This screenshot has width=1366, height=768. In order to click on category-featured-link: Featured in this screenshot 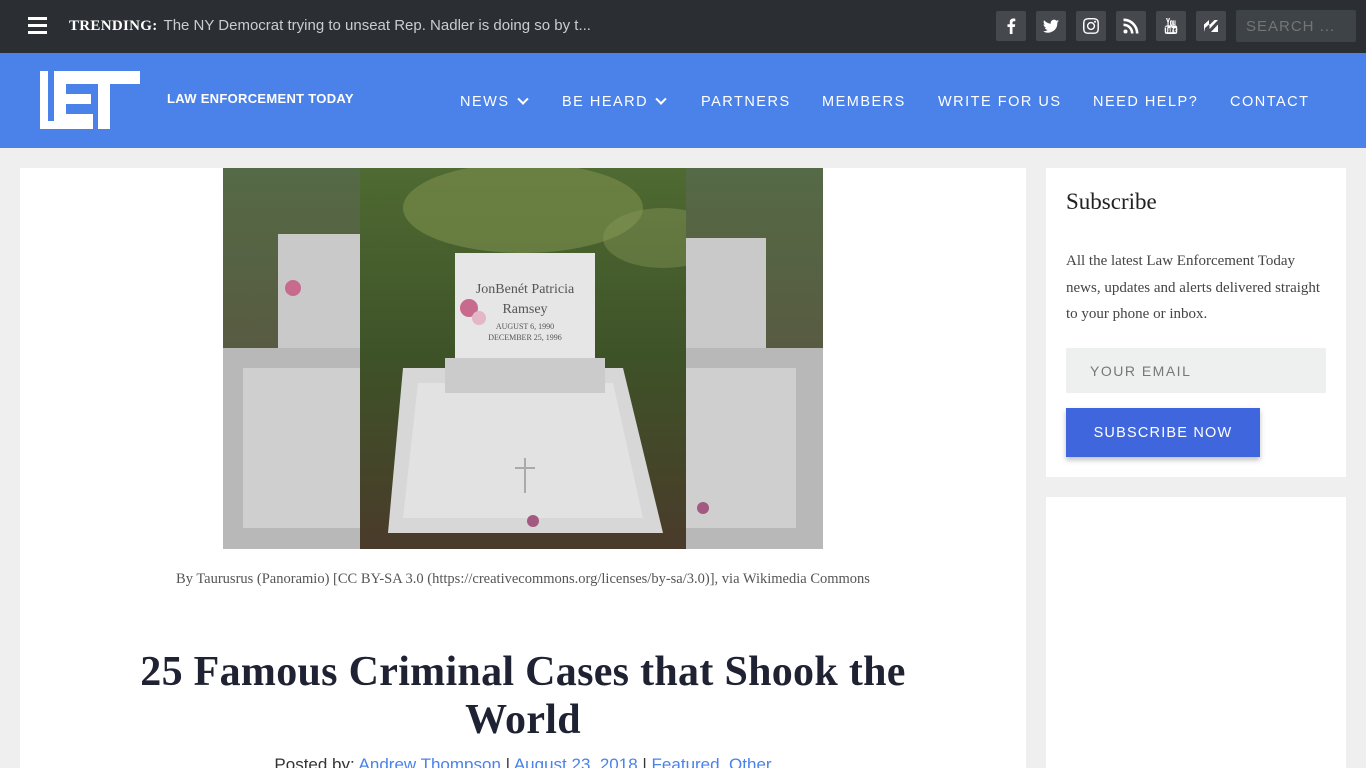, I will do `click(686, 761)`.